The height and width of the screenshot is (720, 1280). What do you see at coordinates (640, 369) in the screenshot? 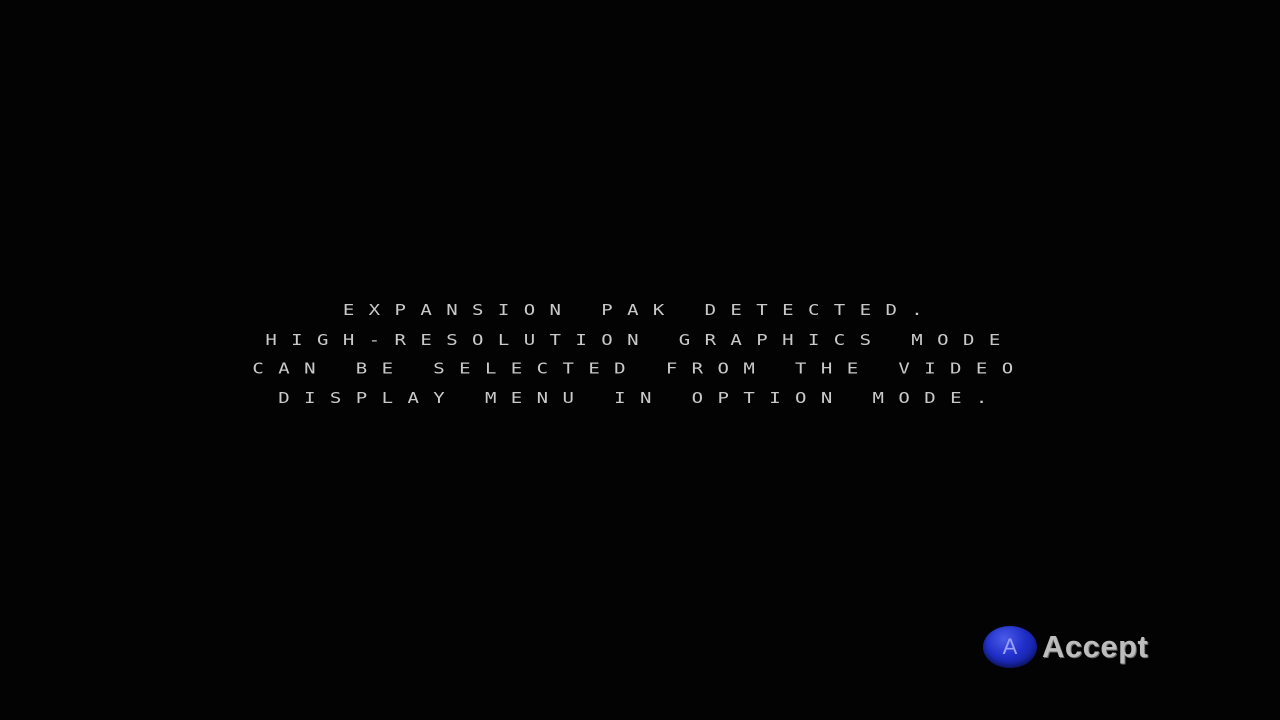
I see `message-line: CAN BE SELECTED FROM THE VIDEO` at bounding box center [640, 369].